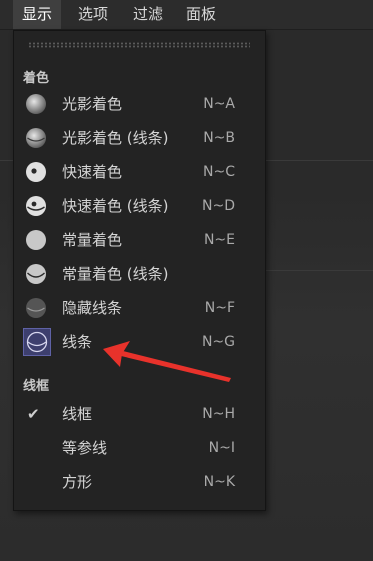  What do you see at coordinates (219, 138) in the screenshot?
I see `shortcut-label: N~B` at bounding box center [219, 138].